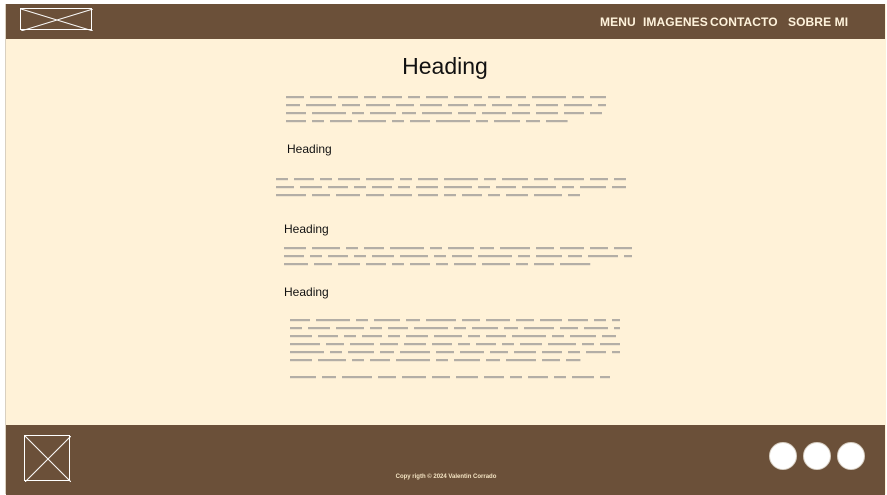 The height and width of the screenshot is (495, 887). I want to click on nav-contacto: CONTACTO, so click(744, 22).